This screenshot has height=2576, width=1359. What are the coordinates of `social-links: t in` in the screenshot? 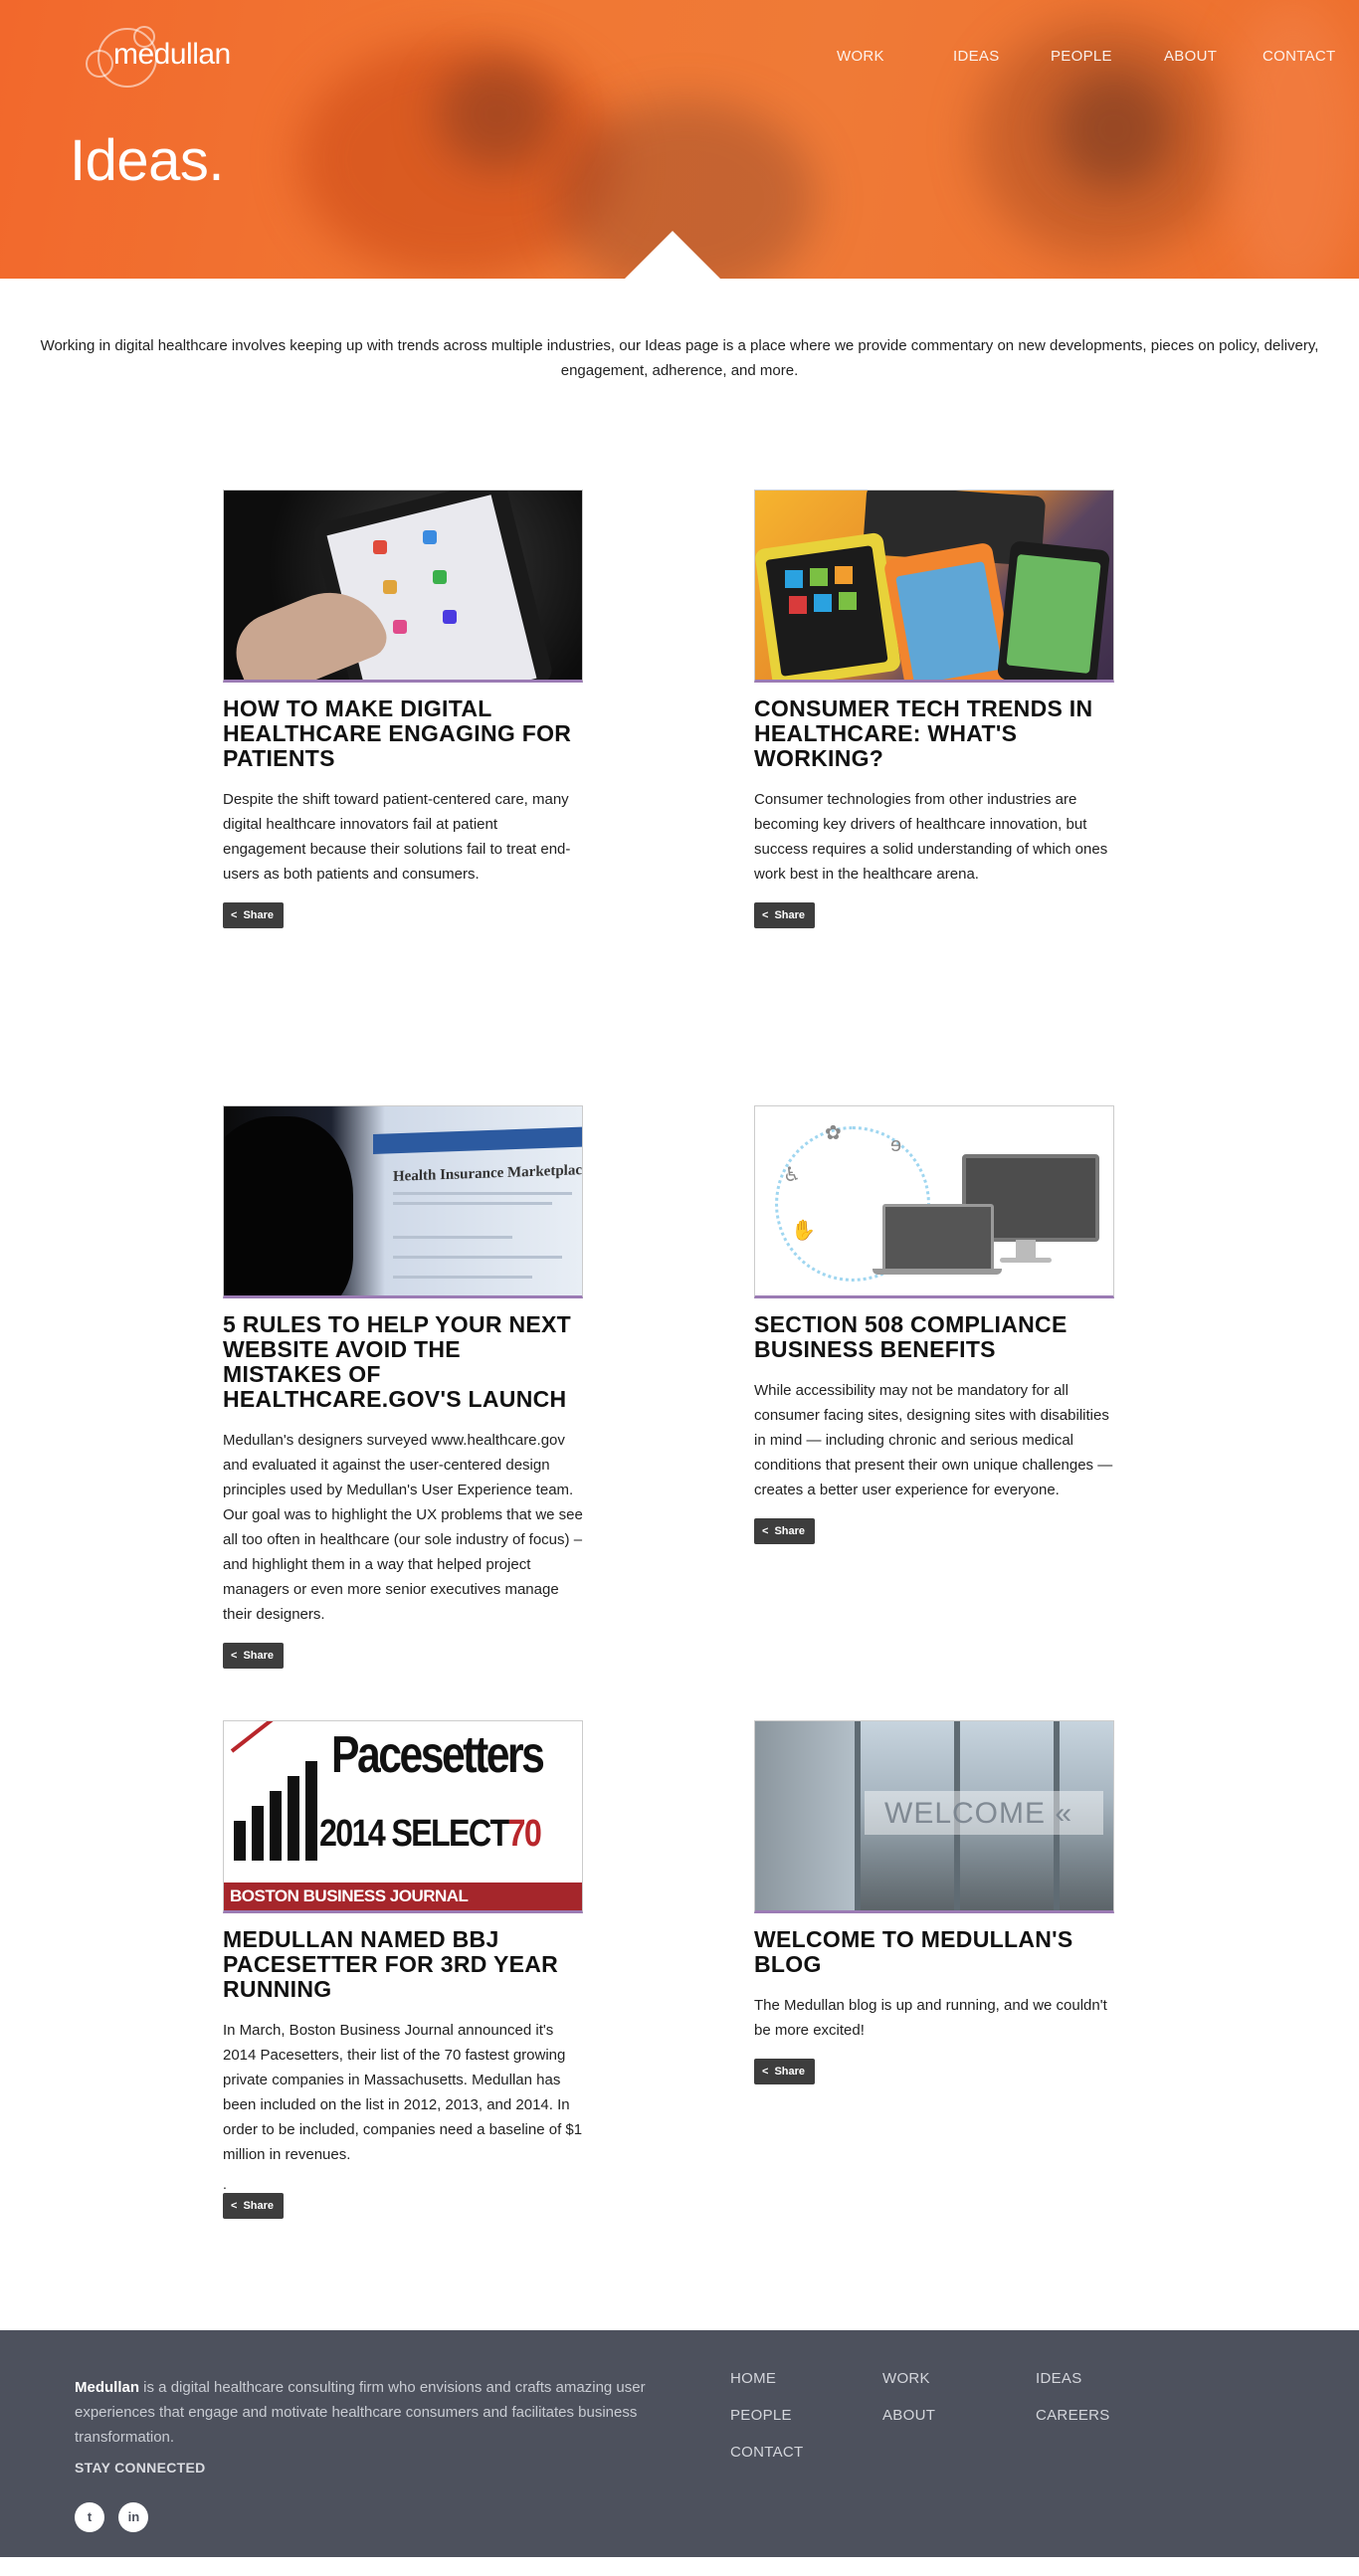 It's located at (116, 2517).